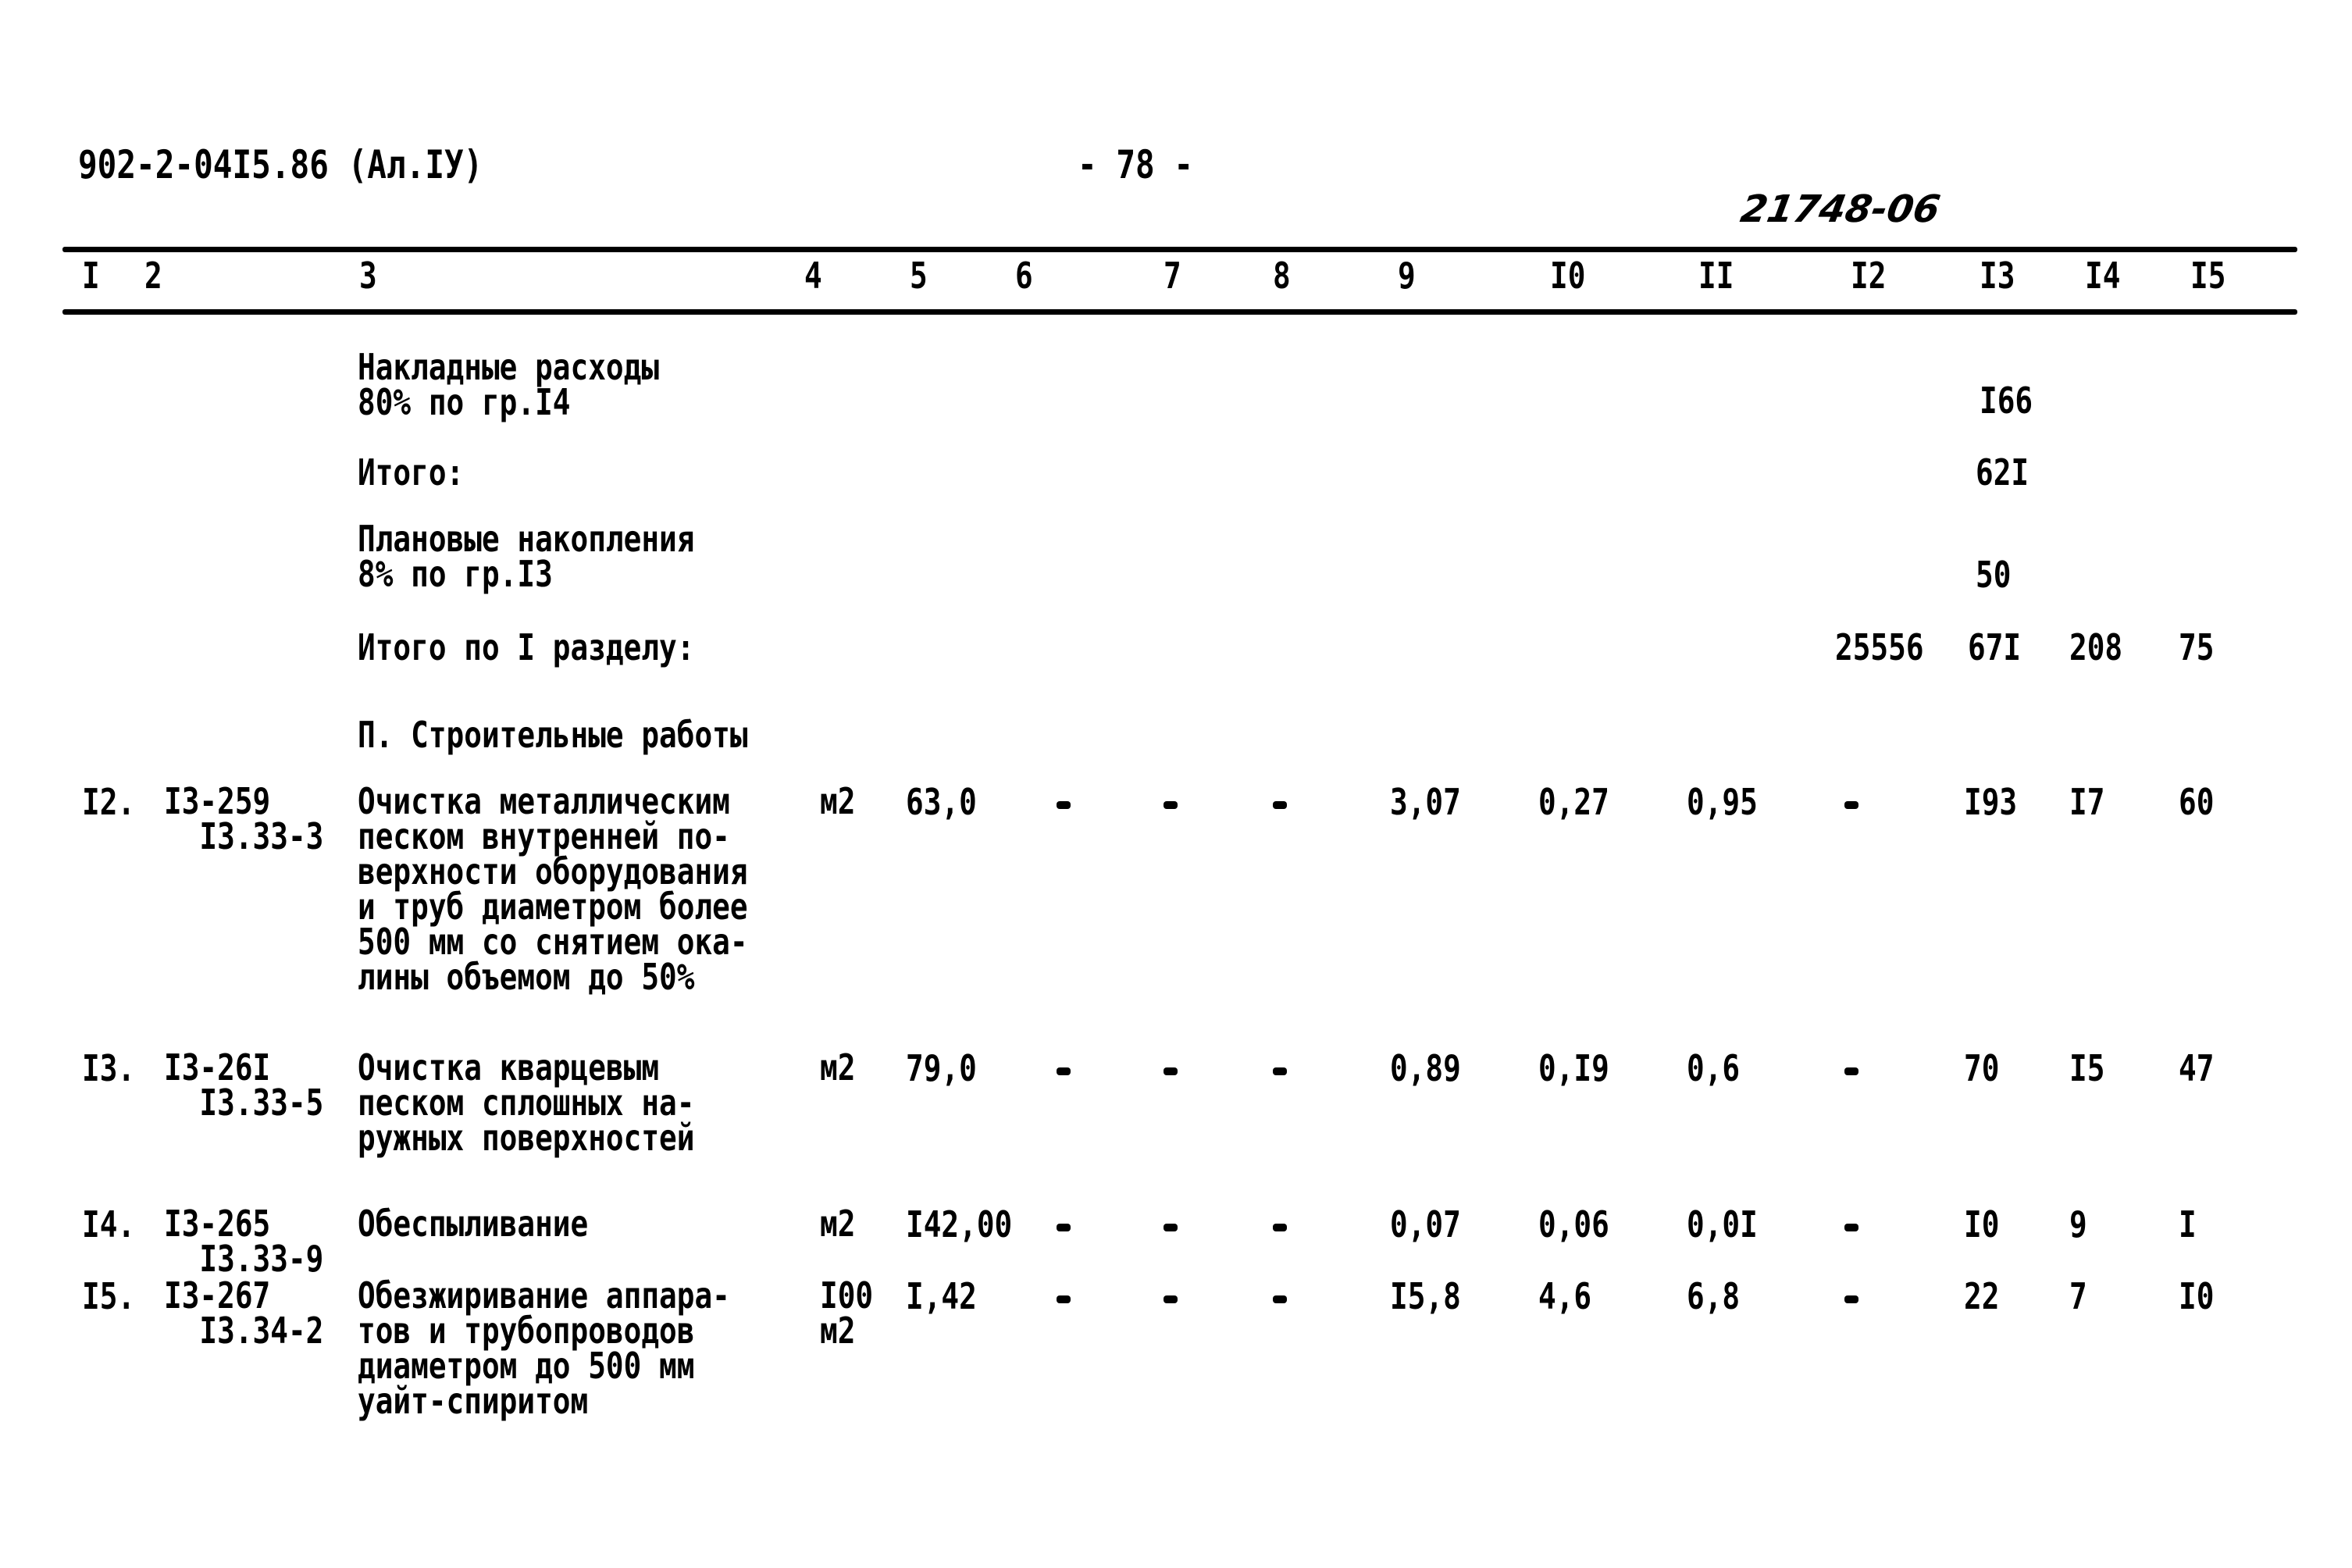 The image size is (2352, 1568). I want to click on cell-code: I3-265 I3.33-9, so click(244, 1241).